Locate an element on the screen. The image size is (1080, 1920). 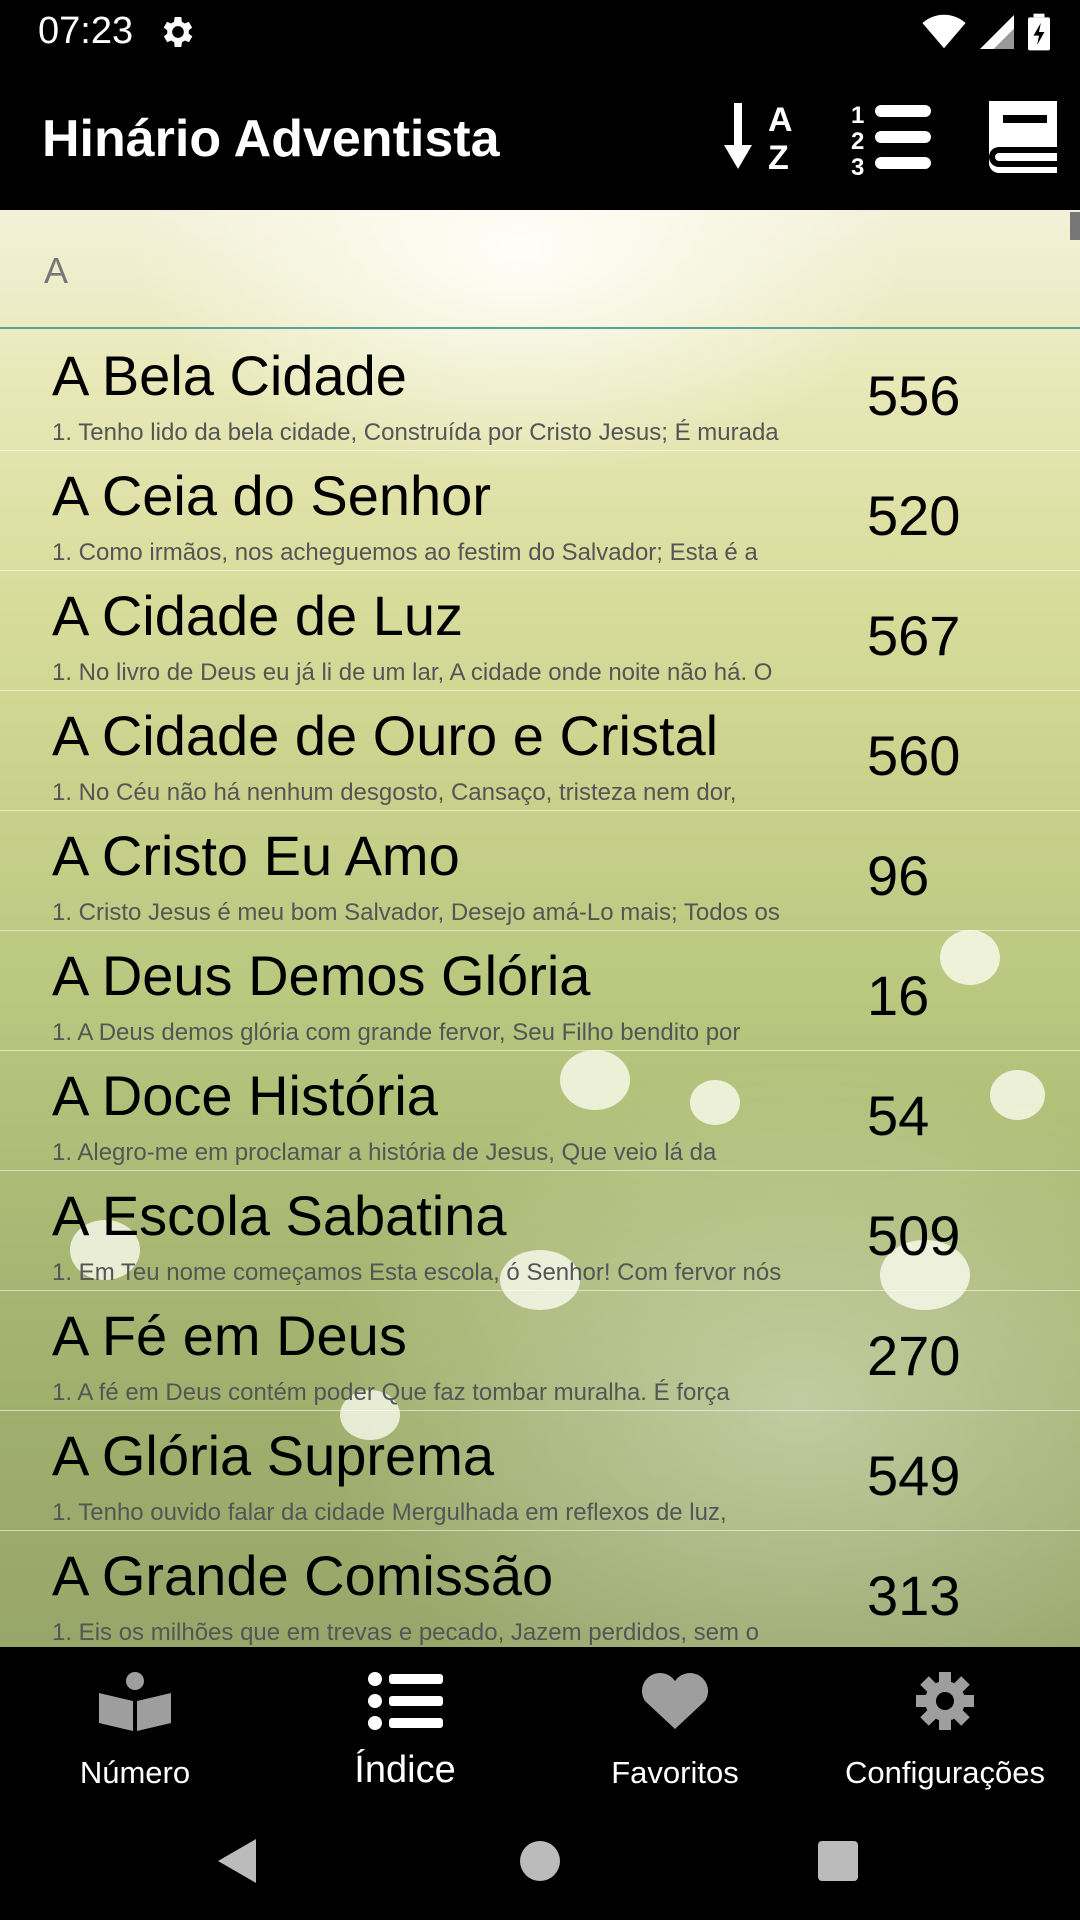
hymn-title: A Fé em Deus is located at coordinates (229, 1335).